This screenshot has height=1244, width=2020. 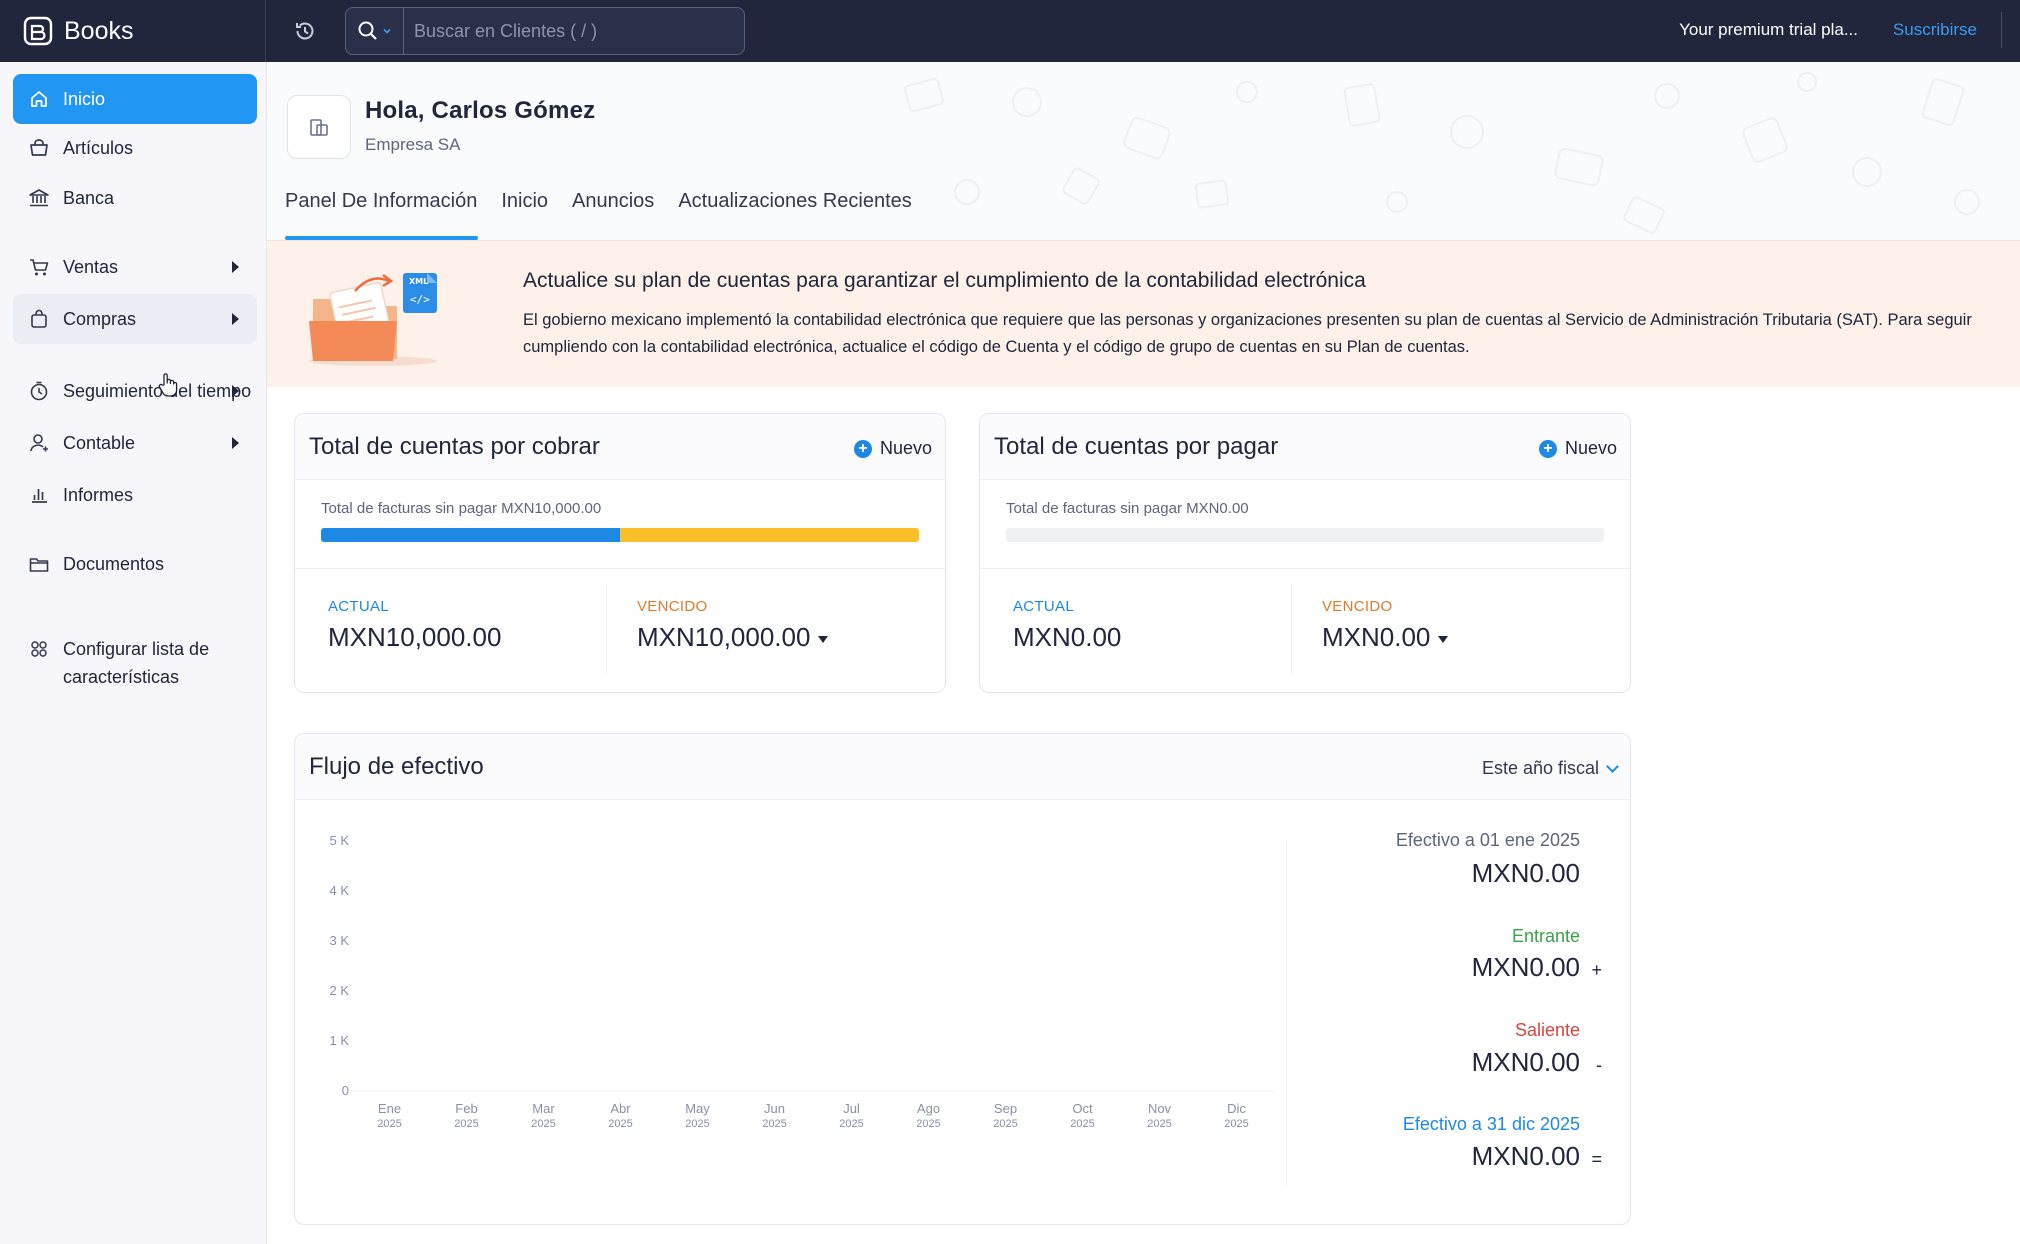 What do you see at coordinates (358, 606) in the screenshot?
I see `current-label: ACTUAL` at bounding box center [358, 606].